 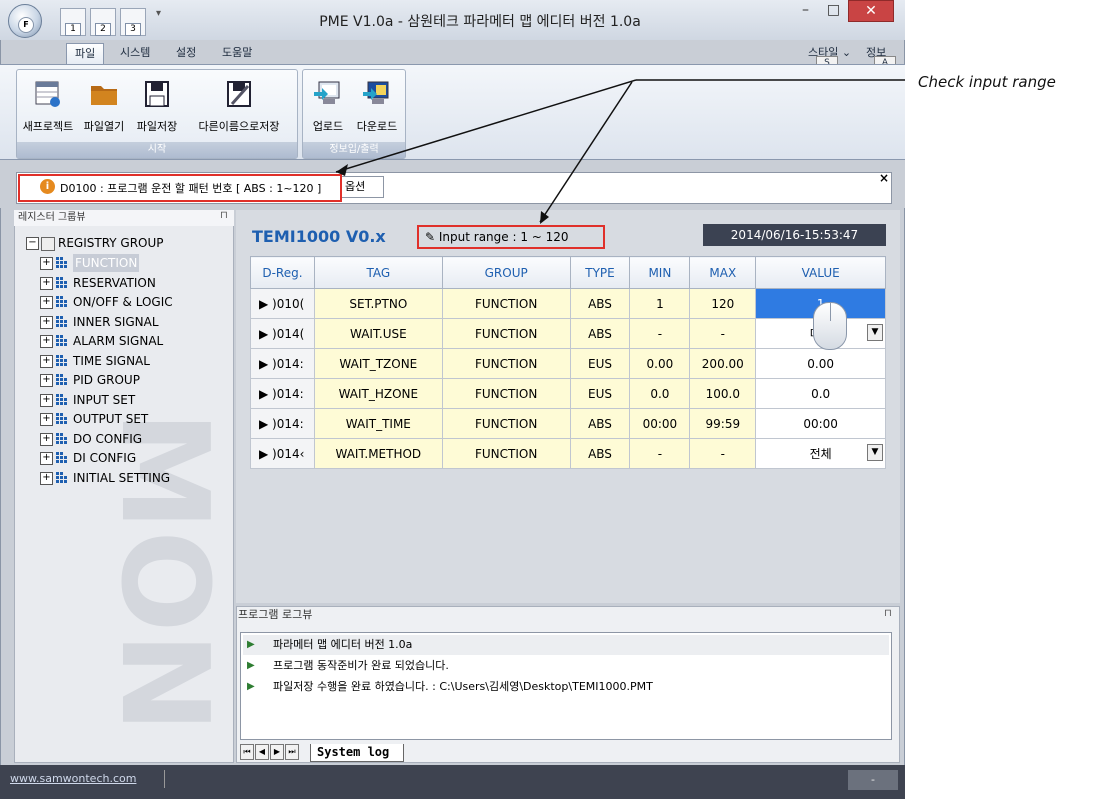 What do you see at coordinates (544, 217) in the screenshot?
I see `callout-arrowhead-range` at bounding box center [544, 217].